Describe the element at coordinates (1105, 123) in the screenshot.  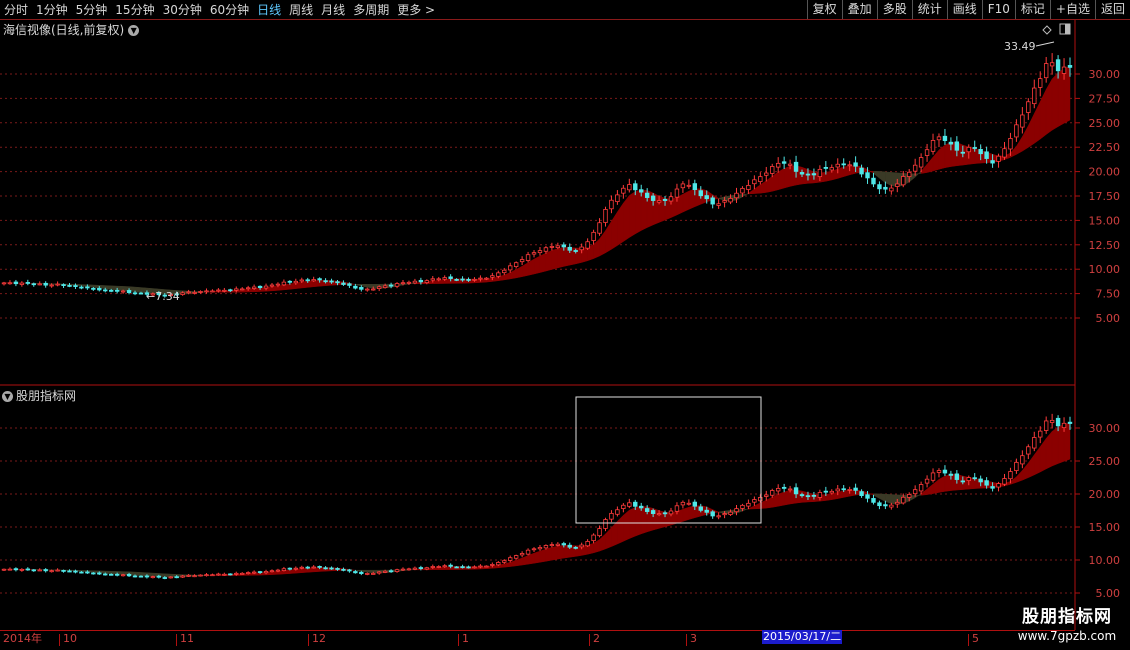
I see `y-tick-label: 25.00` at that location.